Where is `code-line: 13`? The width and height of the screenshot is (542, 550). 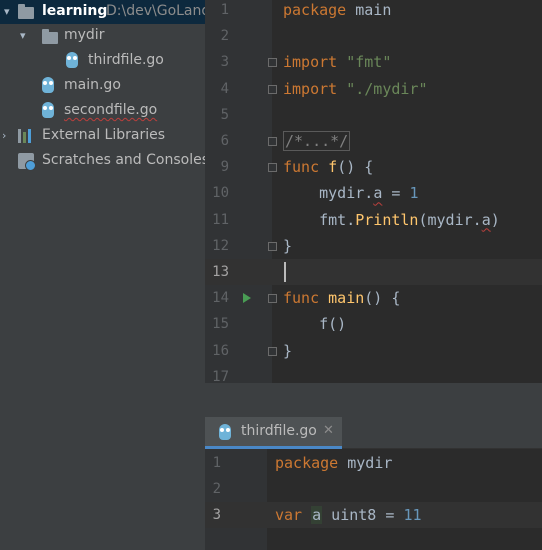 code-line: 13 is located at coordinates (373, 272).